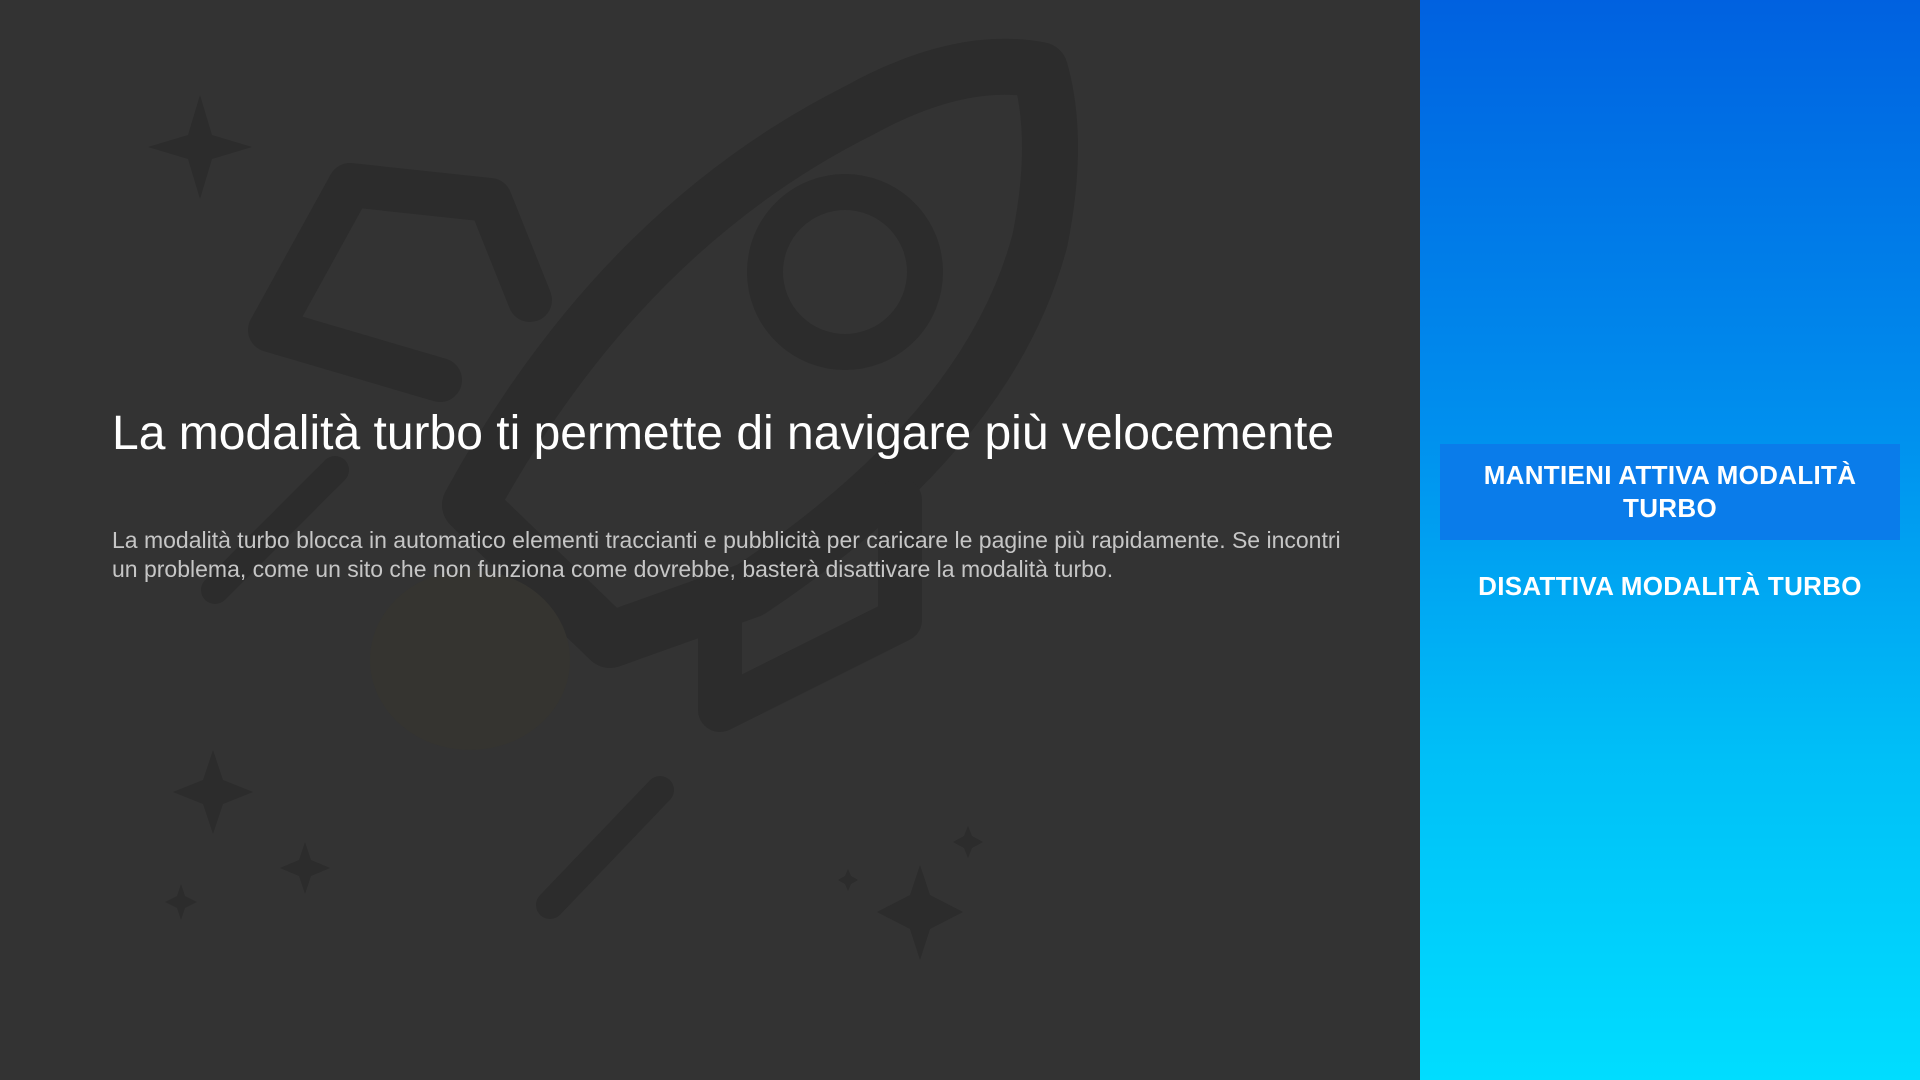 The image size is (1920, 1080). What do you see at coordinates (1670, 492) in the screenshot?
I see `keep-turbo-mode-button: MANTIENI ATTIVA MODALITÀ TURBO` at bounding box center [1670, 492].